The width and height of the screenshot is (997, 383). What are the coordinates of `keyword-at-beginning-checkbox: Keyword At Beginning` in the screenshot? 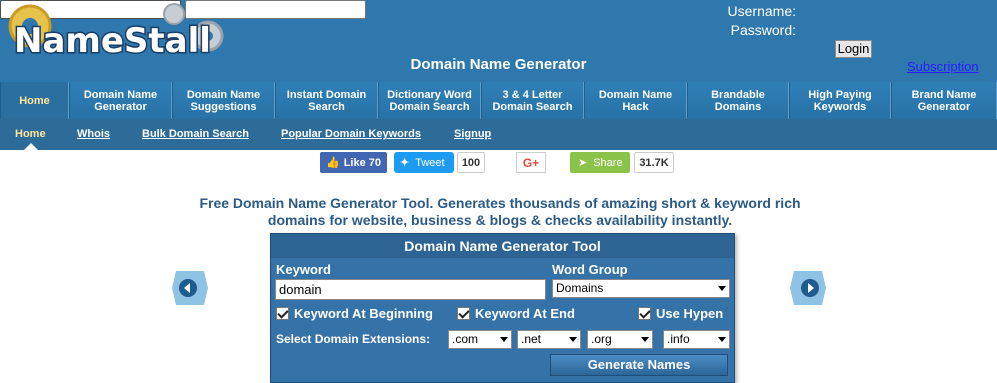 It's located at (354, 313).